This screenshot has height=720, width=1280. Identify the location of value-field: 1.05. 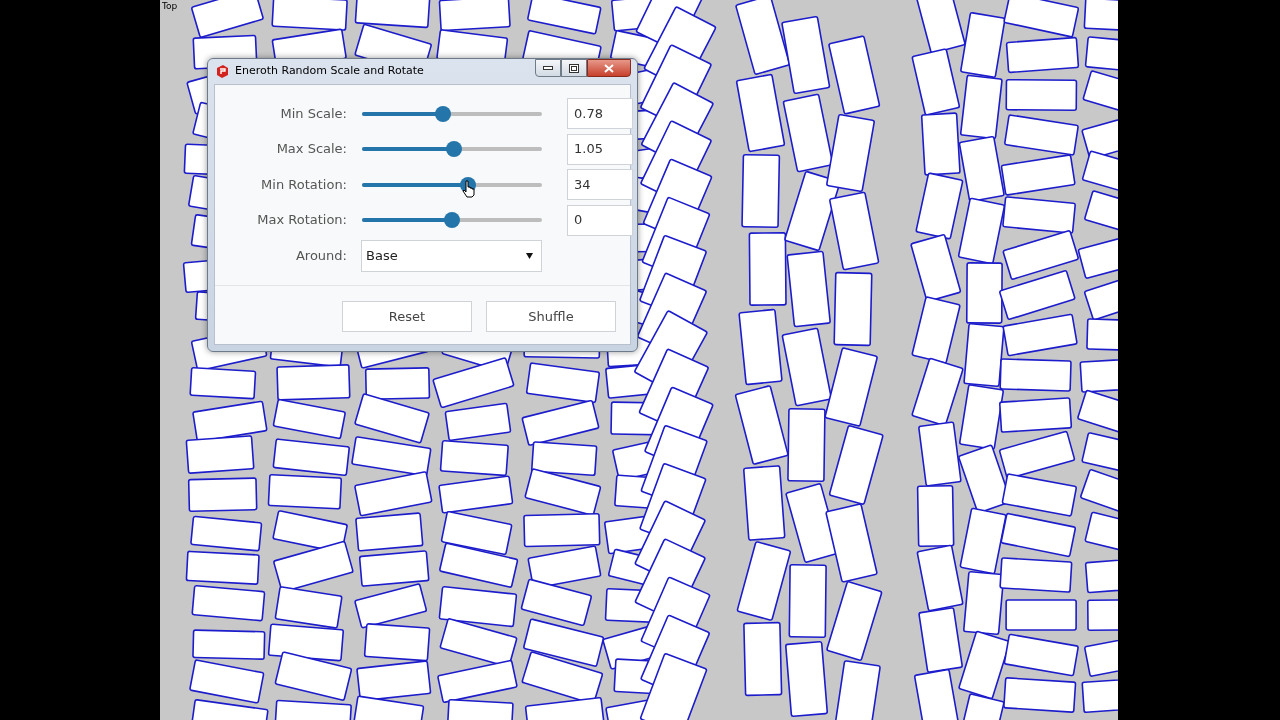
(600, 149).